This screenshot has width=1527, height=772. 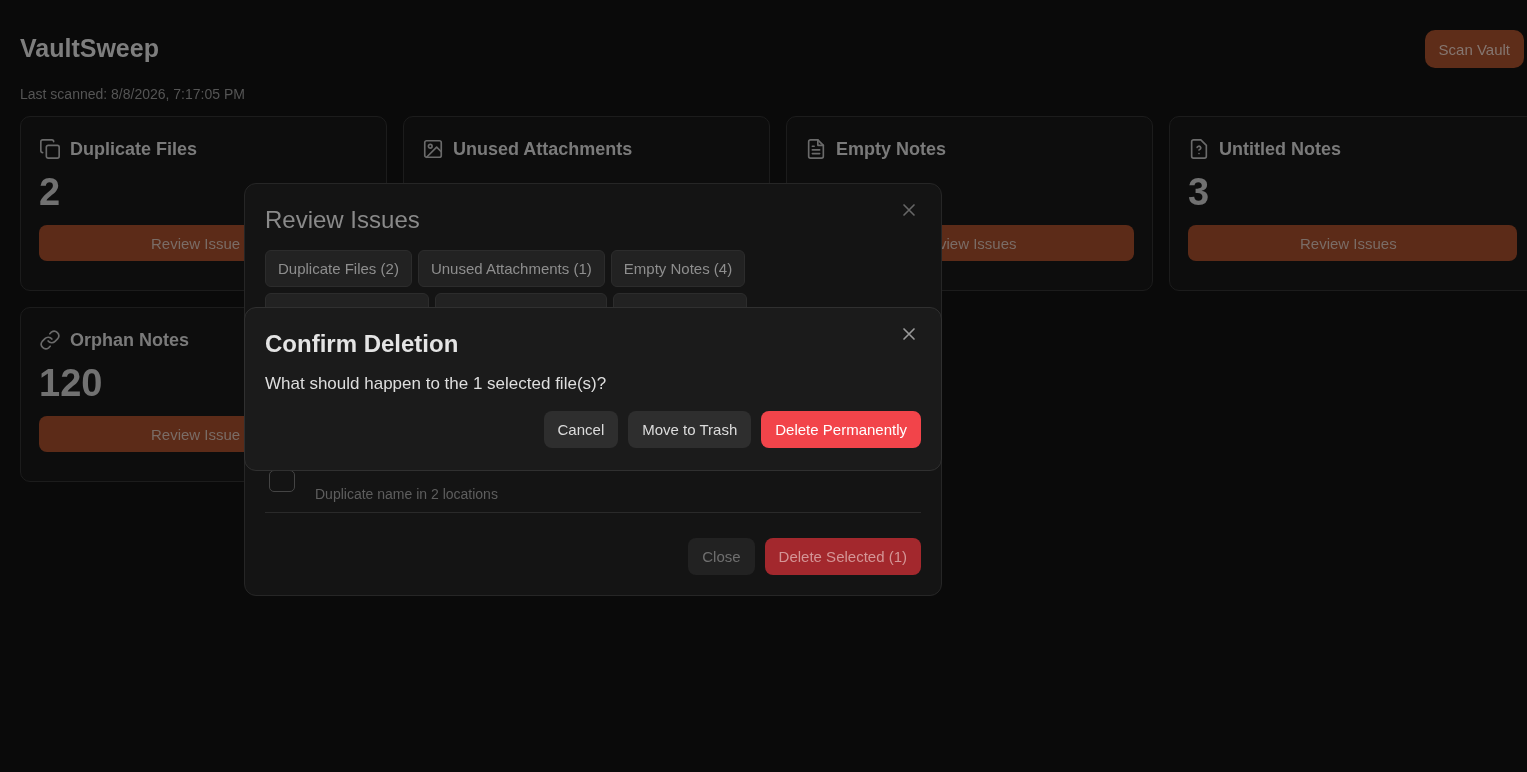 What do you see at coordinates (90, 48) in the screenshot?
I see `app-title: VaultSweep` at bounding box center [90, 48].